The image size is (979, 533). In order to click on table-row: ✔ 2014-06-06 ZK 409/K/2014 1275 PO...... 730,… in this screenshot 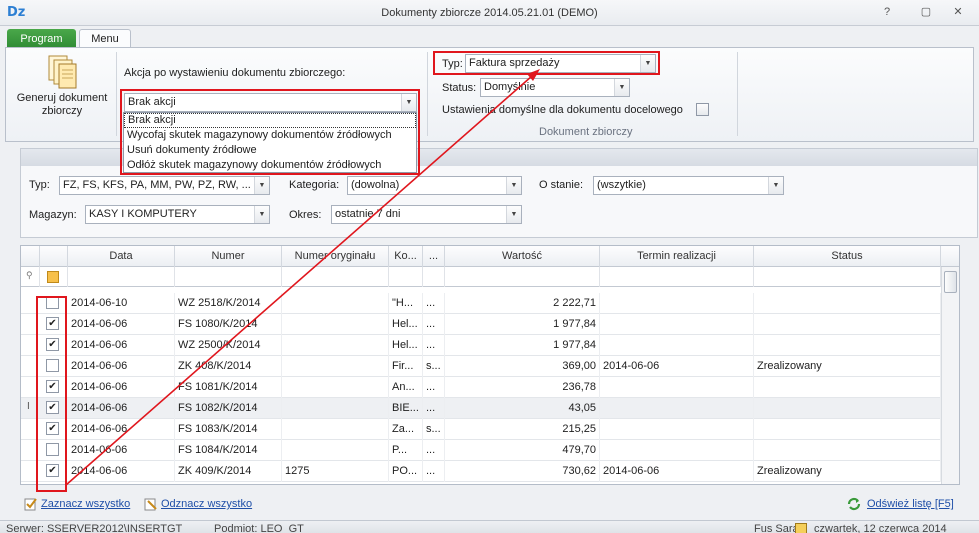, I will do `click(481, 471)`.